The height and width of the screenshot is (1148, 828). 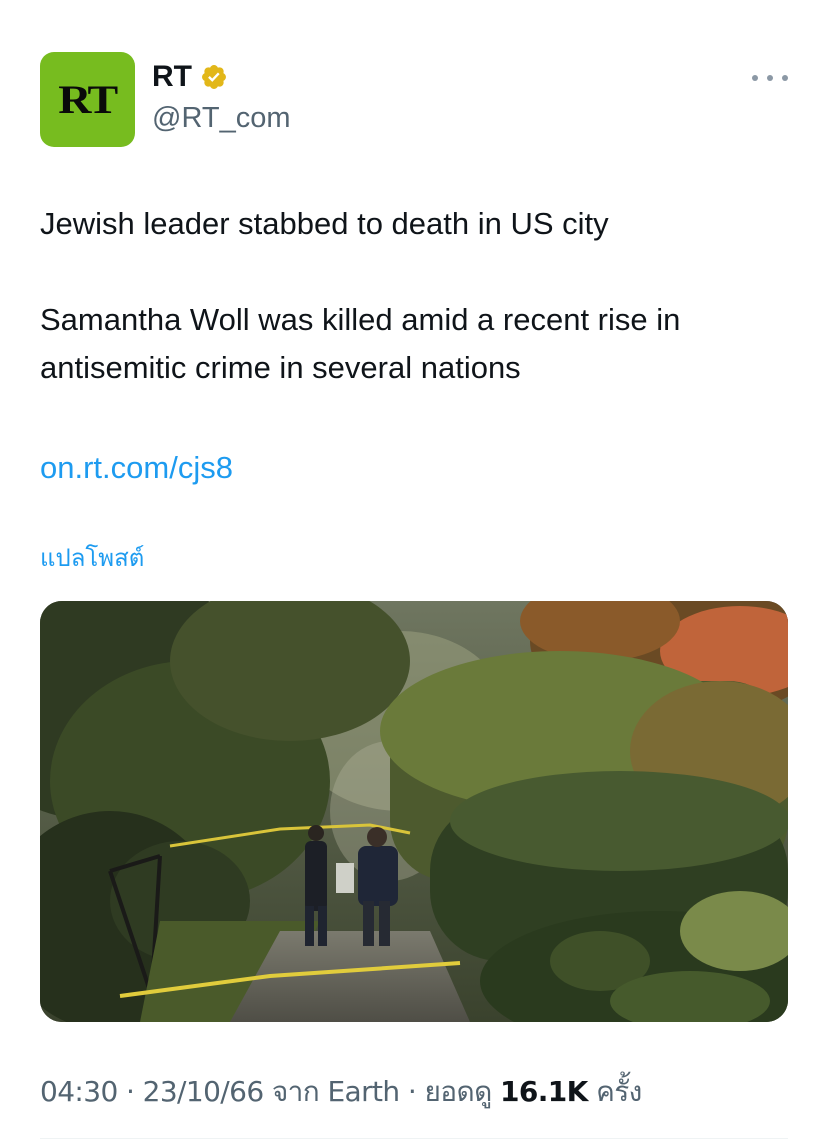 I want to click on display-name: RT, so click(x=172, y=77).